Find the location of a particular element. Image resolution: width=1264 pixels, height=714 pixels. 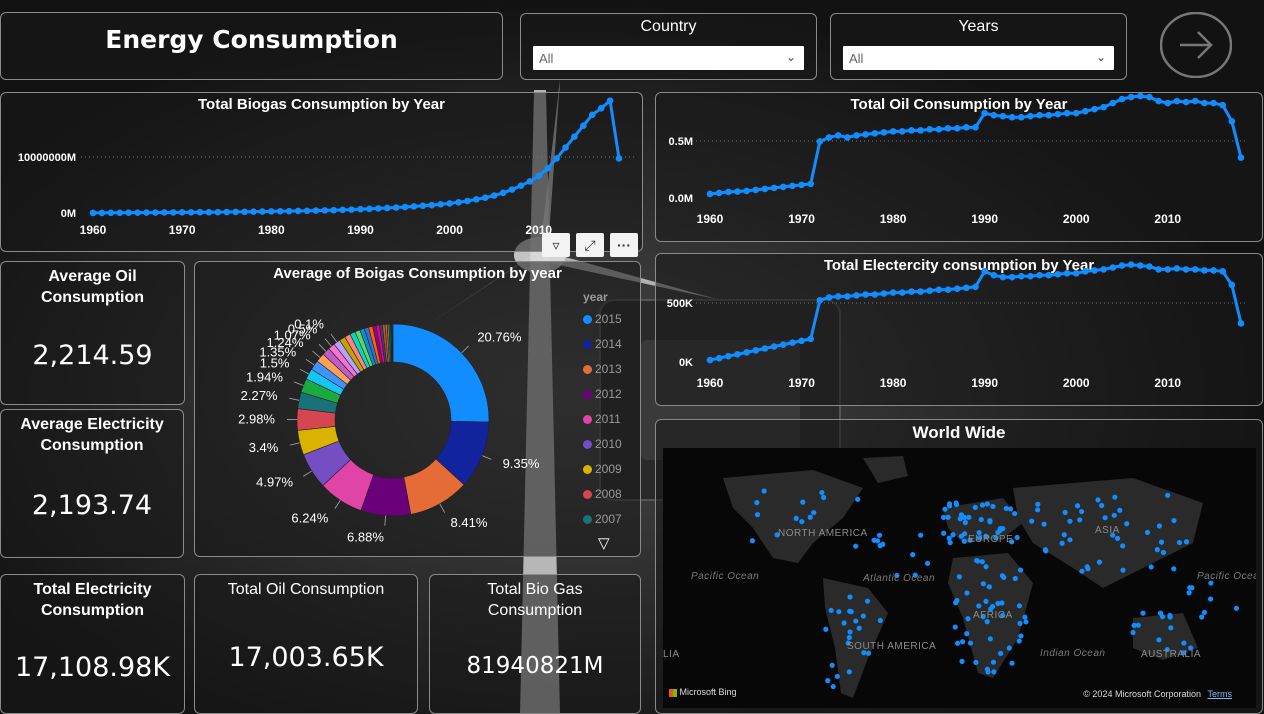

x-tick-label: 1960 is located at coordinates (710, 383).